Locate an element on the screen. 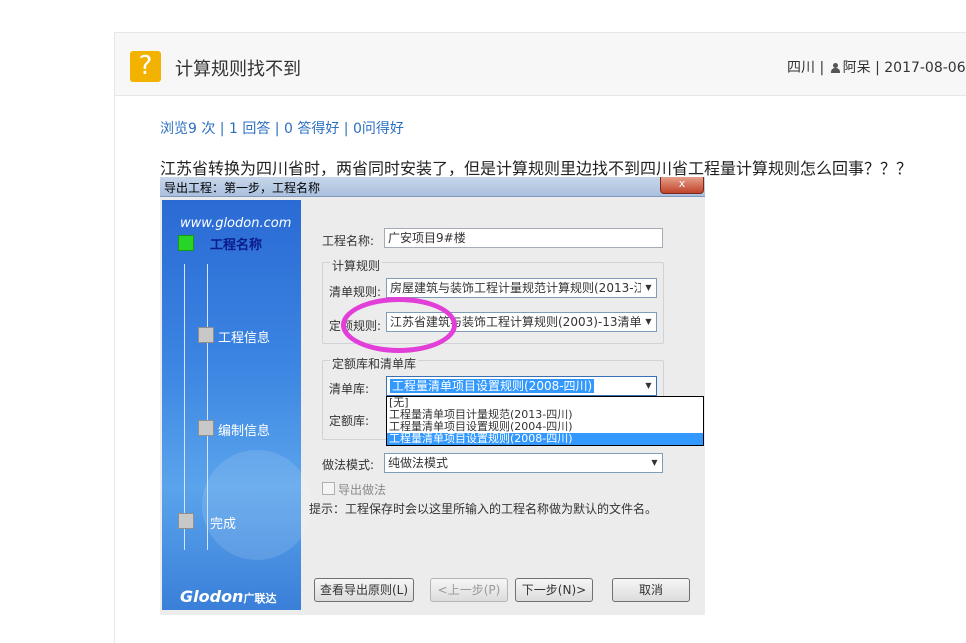 The image size is (966, 643). question-mark-icon: ? is located at coordinates (145, 66).